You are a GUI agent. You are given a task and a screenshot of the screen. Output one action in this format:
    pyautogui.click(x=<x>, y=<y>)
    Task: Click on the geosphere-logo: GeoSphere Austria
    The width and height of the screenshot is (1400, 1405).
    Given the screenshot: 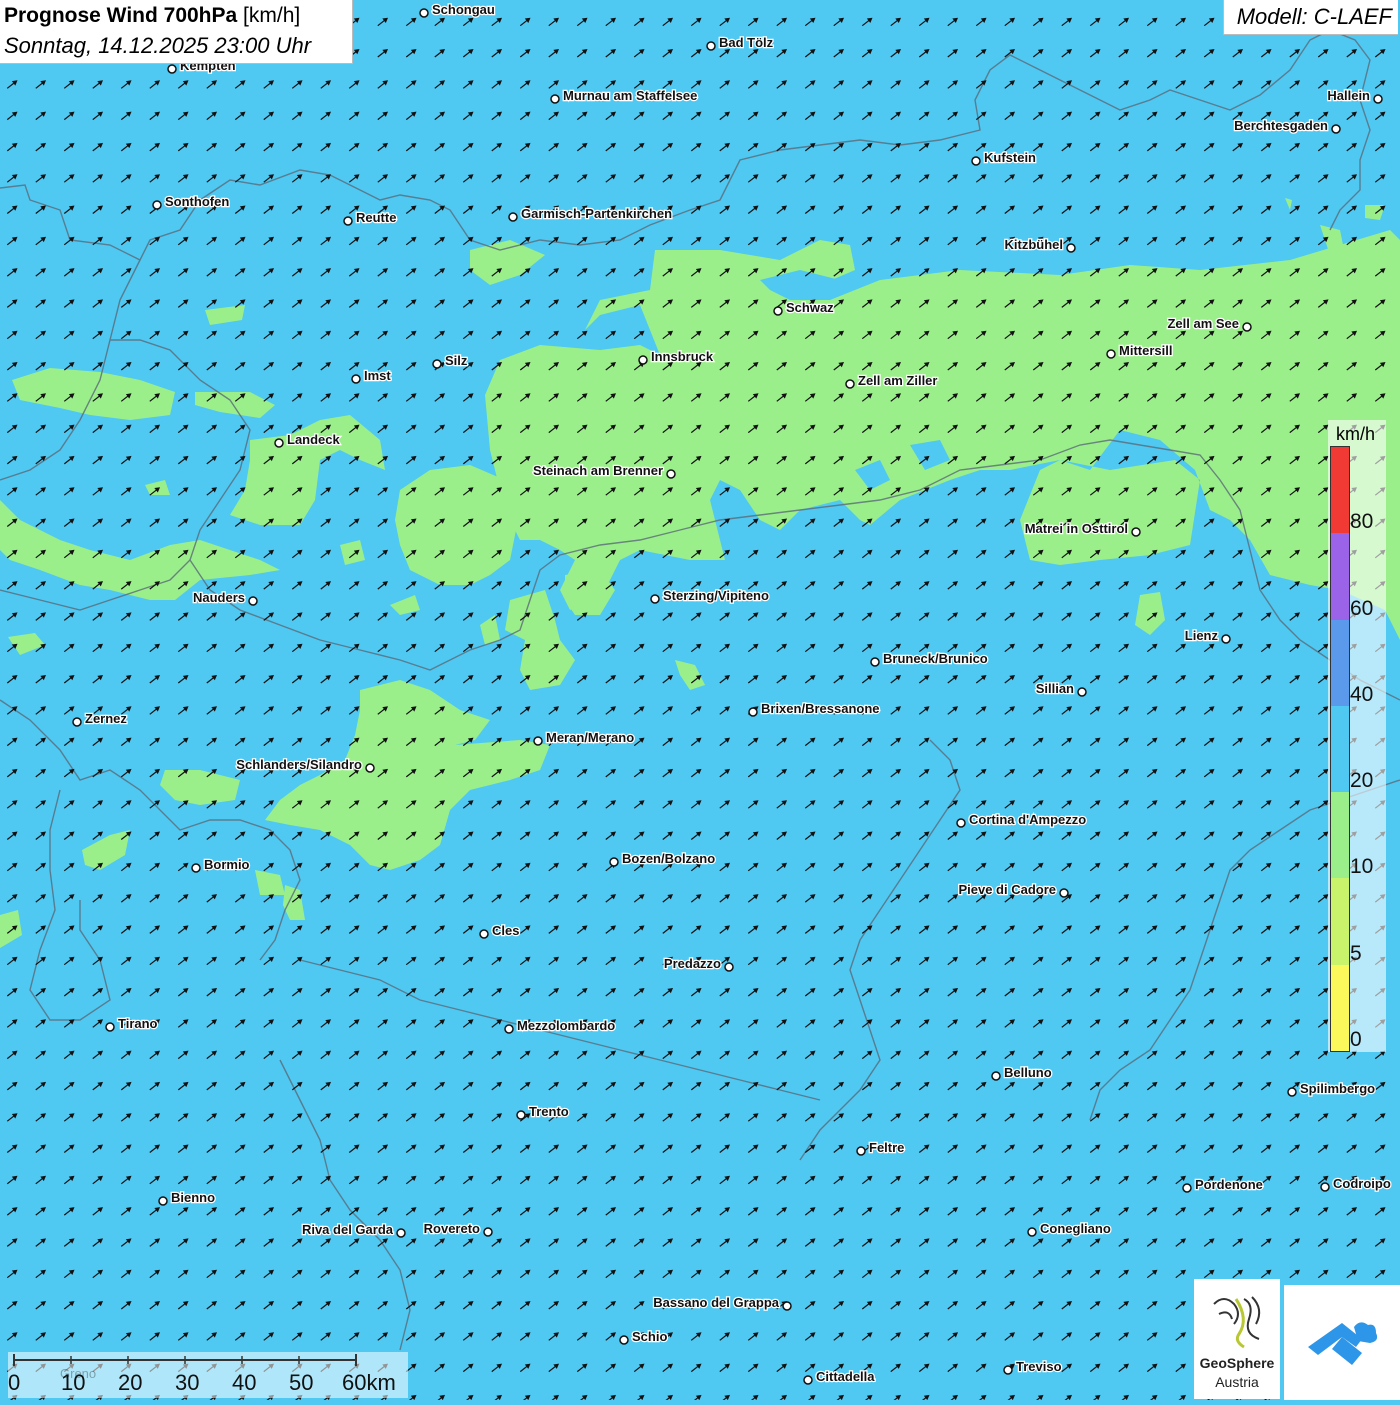 What is the action you would take?
    pyautogui.click(x=1237, y=1339)
    